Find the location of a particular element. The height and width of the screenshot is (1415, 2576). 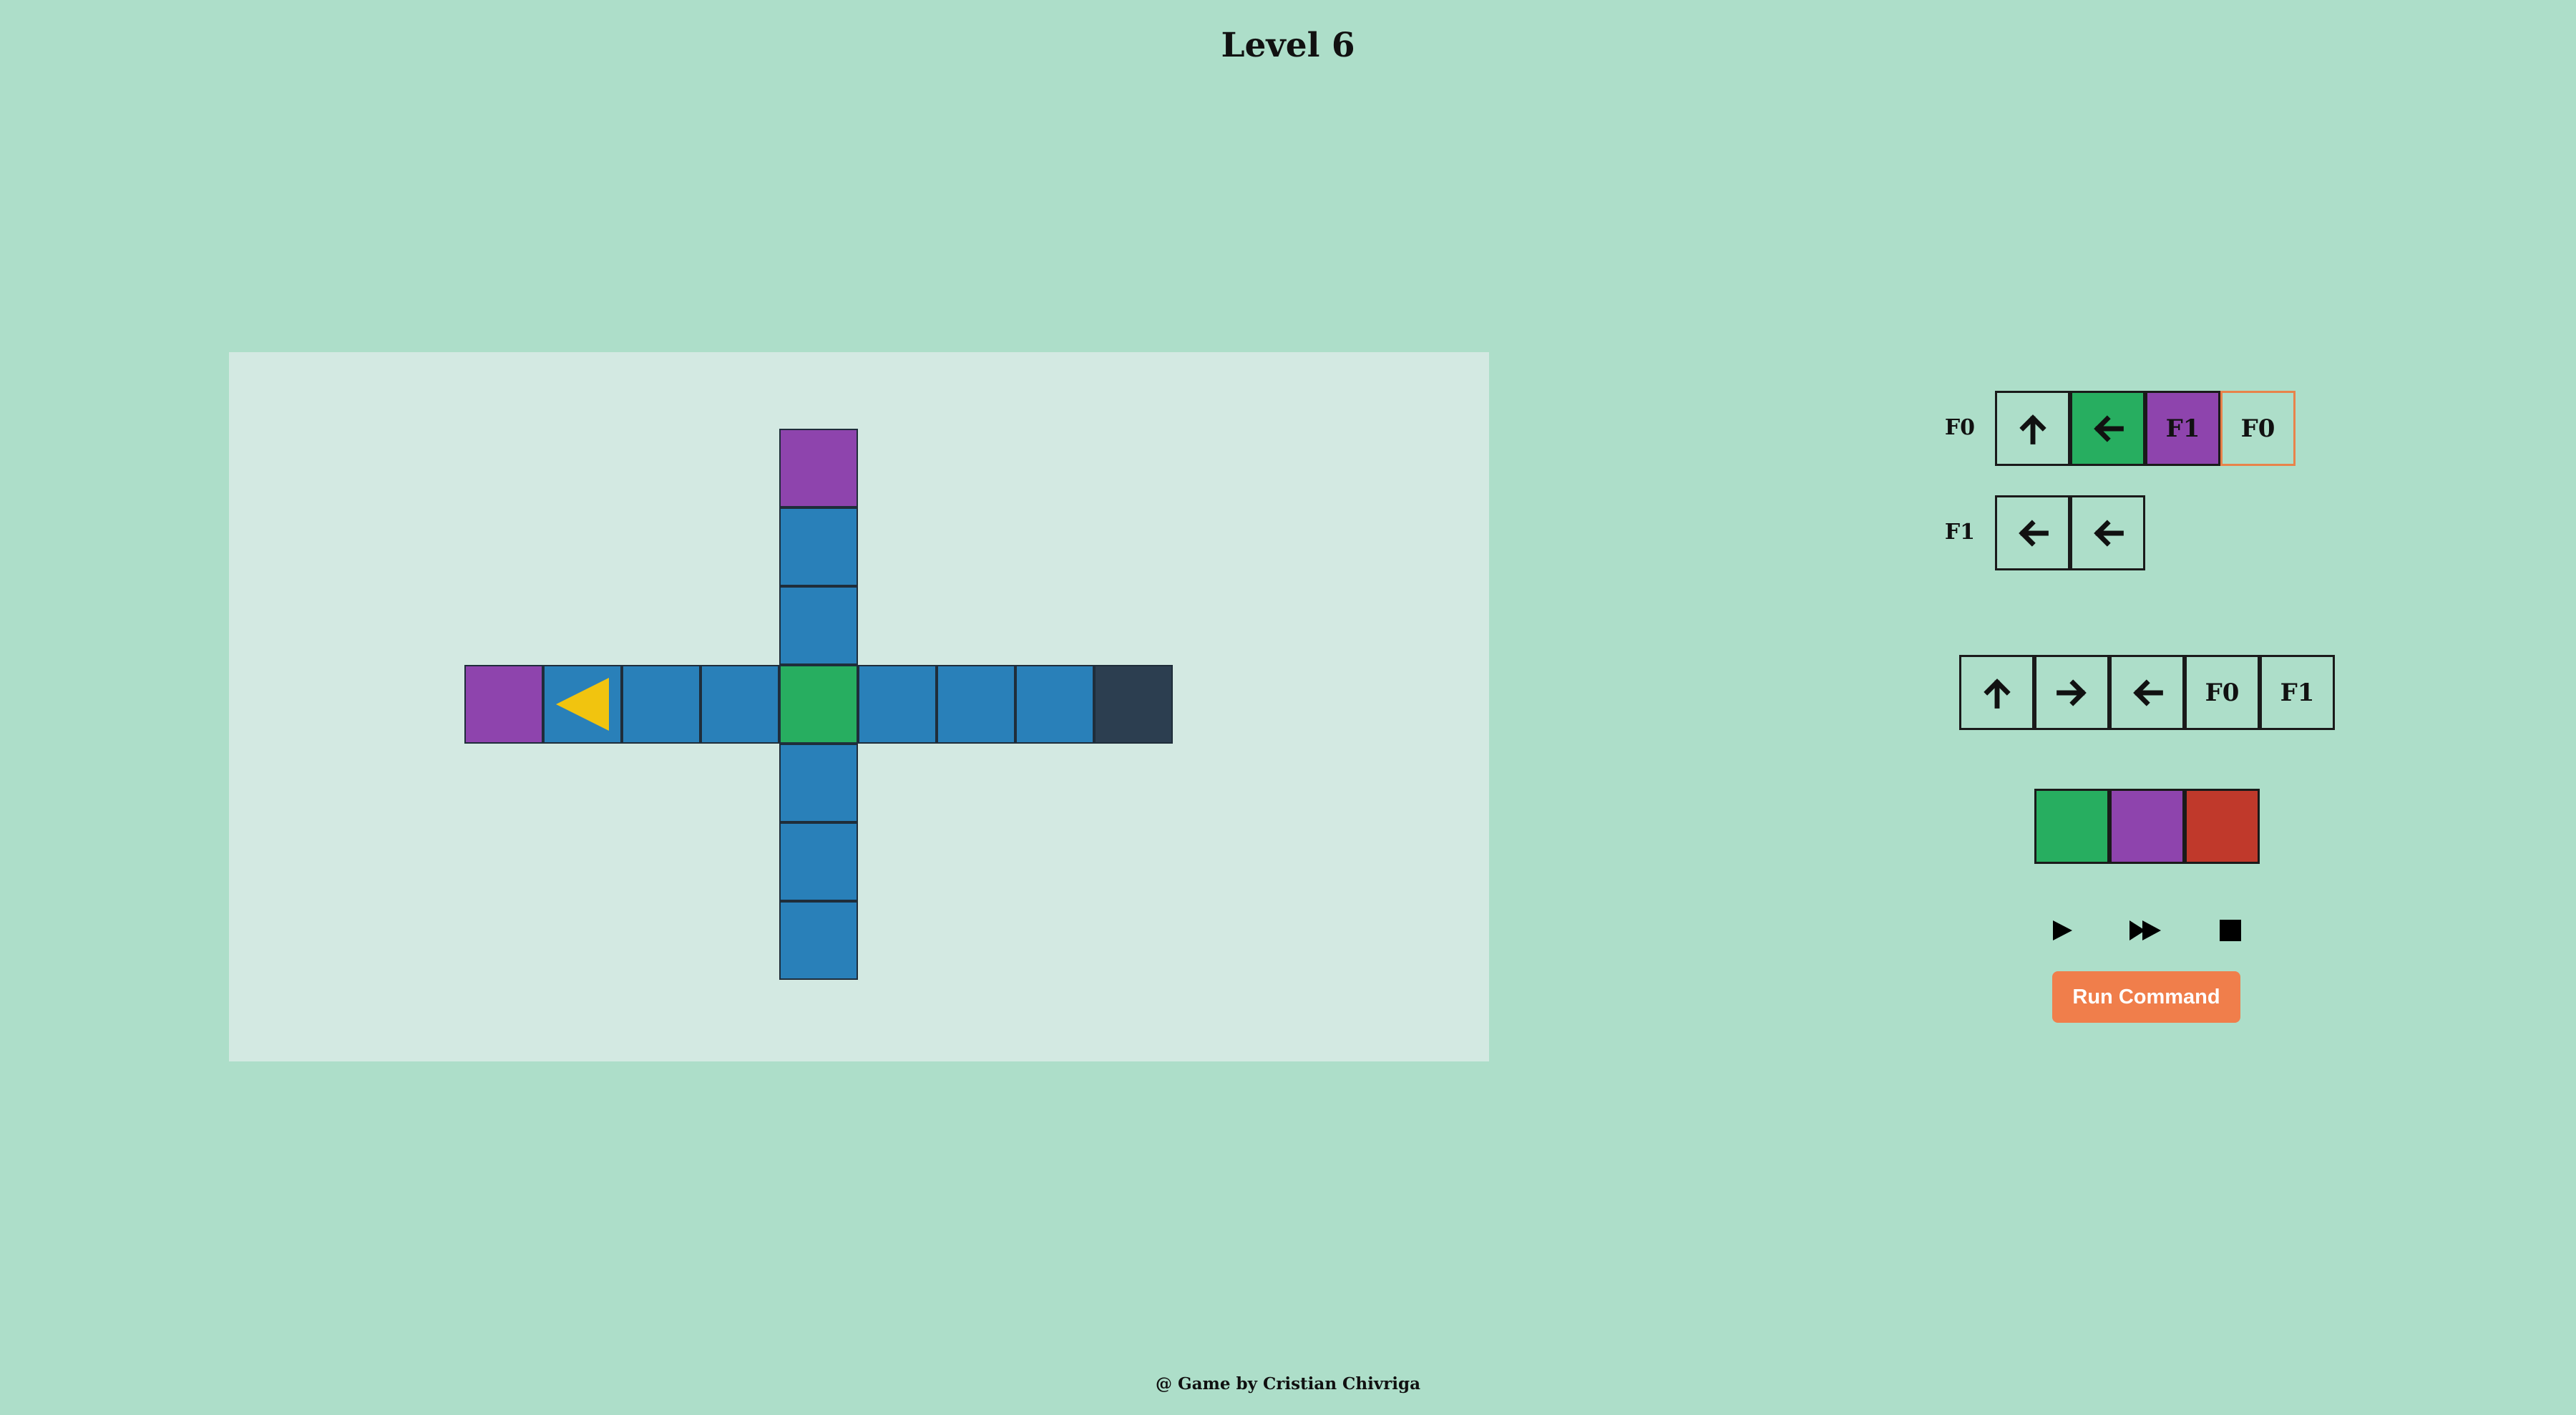

color-swatch-purple is located at coordinates (2147, 826).